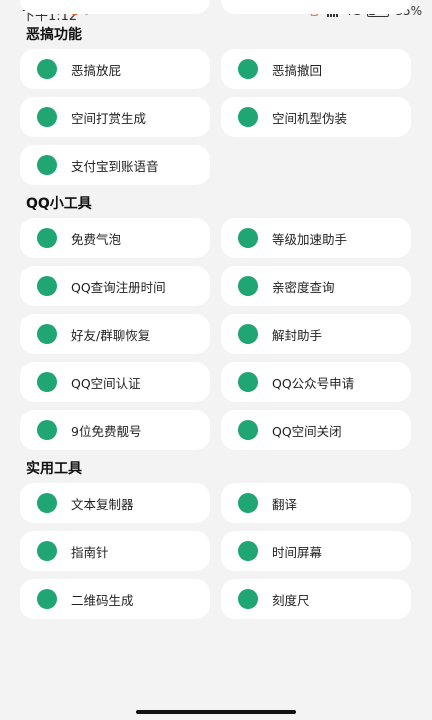 This screenshot has height=720, width=432. I want to click on tool-label: 9位免费靓号, so click(106, 431).